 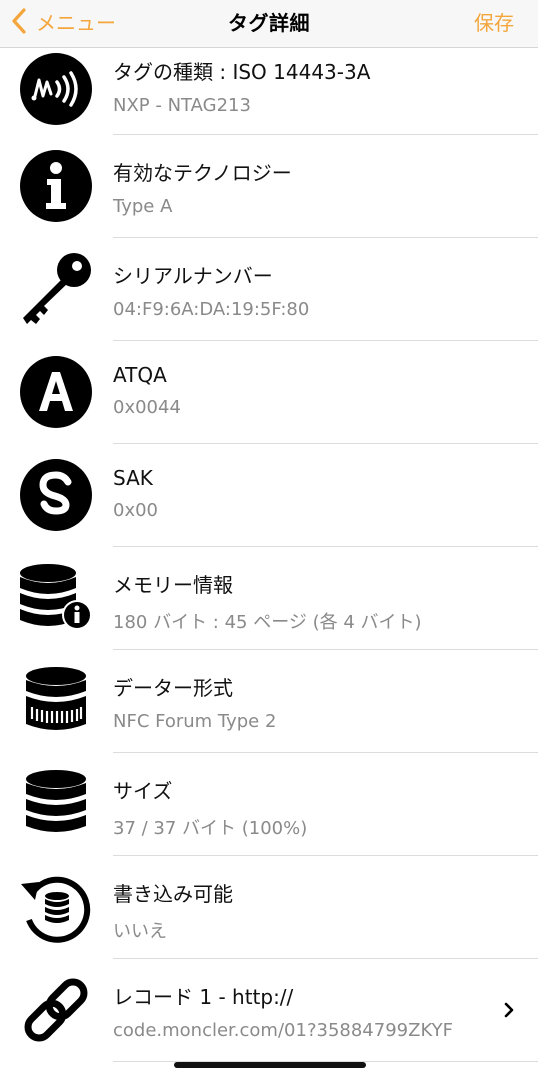 What do you see at coordinates (56, 289) in the screenshot?
I see `key-icon` at bounding box center [56, 289].